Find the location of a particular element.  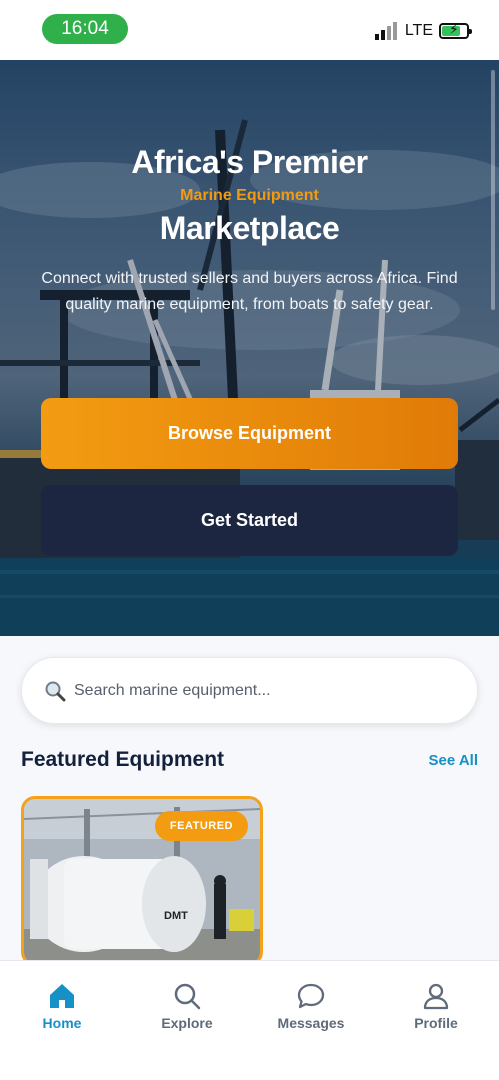

chat-icon is located at coordinates (311, 996).